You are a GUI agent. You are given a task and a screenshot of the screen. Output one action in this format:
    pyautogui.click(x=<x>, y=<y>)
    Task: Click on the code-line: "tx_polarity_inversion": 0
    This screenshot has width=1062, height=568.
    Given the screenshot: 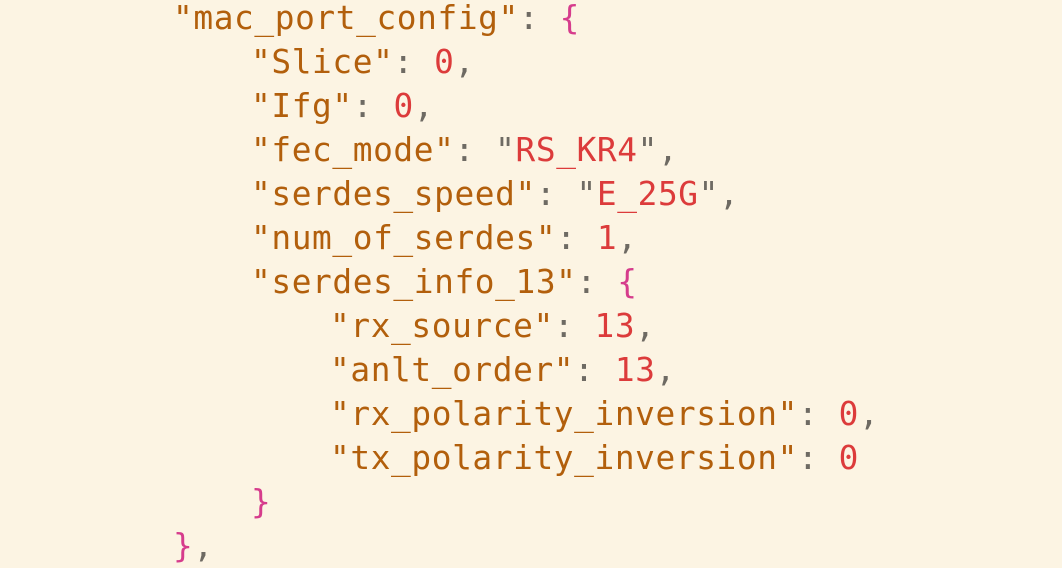 What is the action you would take?
    pyautogui.click(x=594, y=458)
    